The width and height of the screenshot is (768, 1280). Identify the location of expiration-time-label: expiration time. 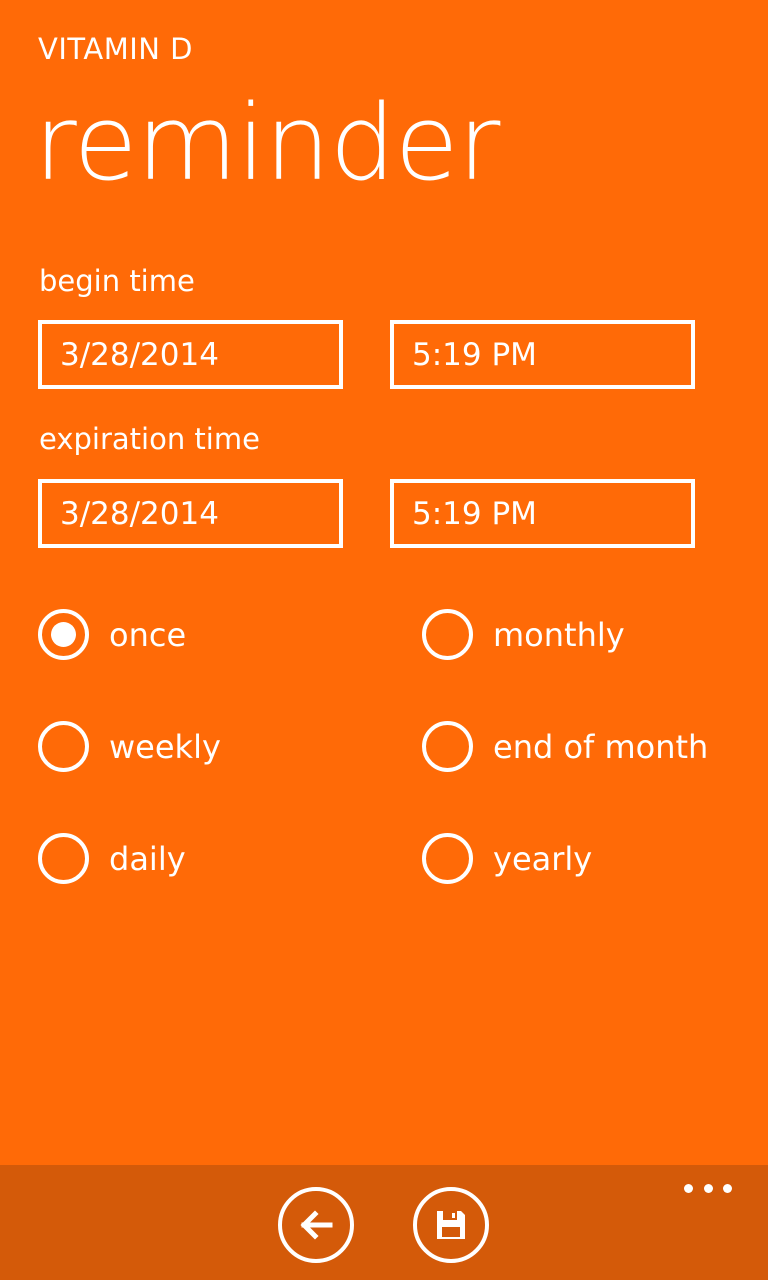
(149, 439).